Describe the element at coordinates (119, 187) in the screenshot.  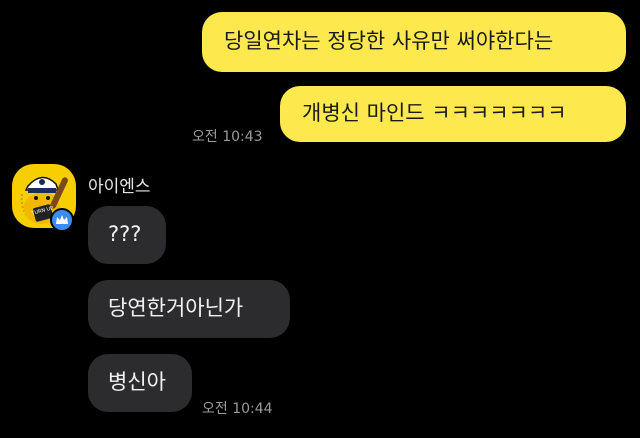
I see `sender-name: 아이엔스` at that location.